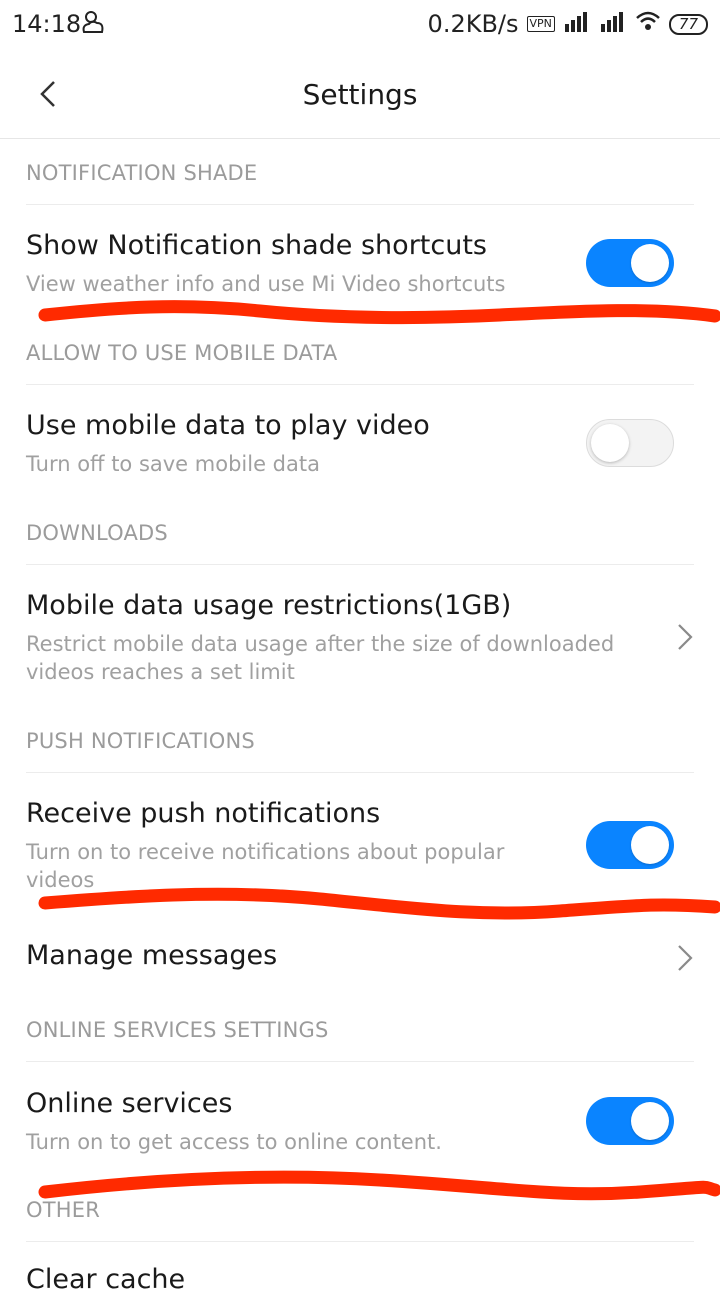 The image size is (720, 1295). What do you see at coordinates (129, 1103) in the screenshot?
I see `online-services-title: Online services` at bounding box center [129, 1103].